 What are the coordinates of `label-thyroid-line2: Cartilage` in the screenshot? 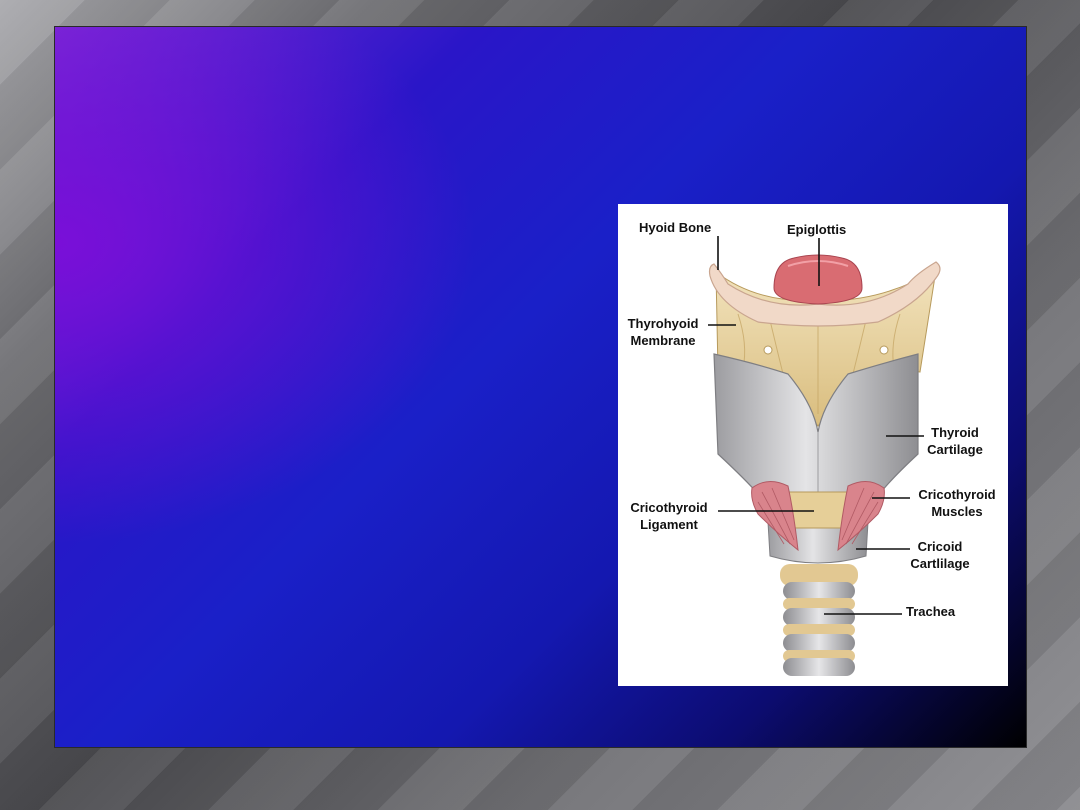 It's located at (955, 449).